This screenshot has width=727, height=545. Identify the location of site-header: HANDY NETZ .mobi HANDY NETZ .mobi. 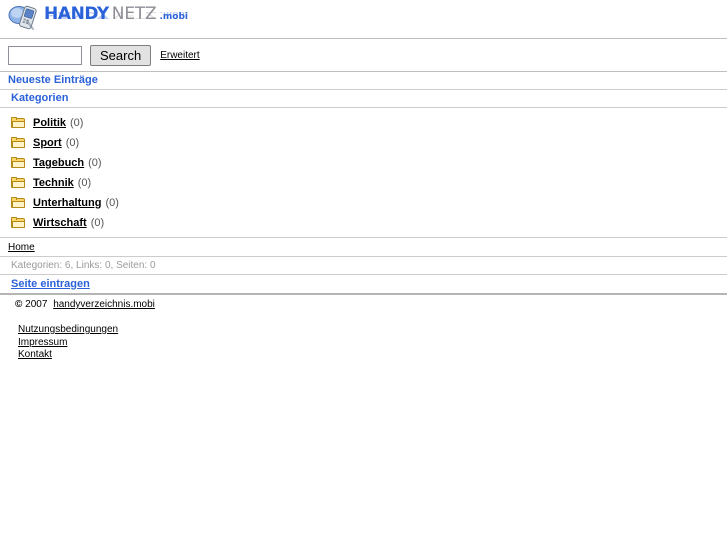
(363, 19).